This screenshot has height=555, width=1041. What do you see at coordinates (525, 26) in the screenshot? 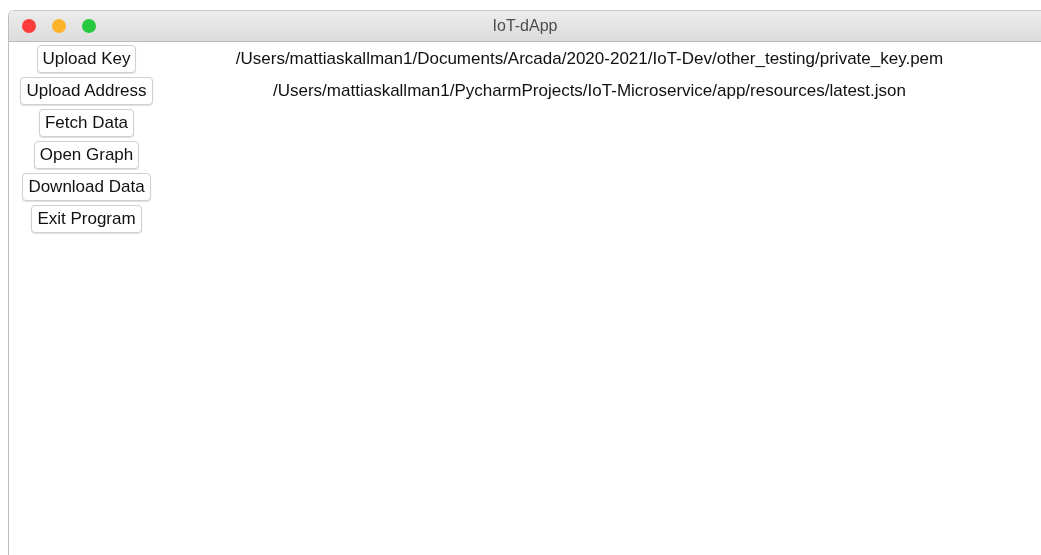
I see `window-title: IoT-dApp` at bounding box center [525, 26].